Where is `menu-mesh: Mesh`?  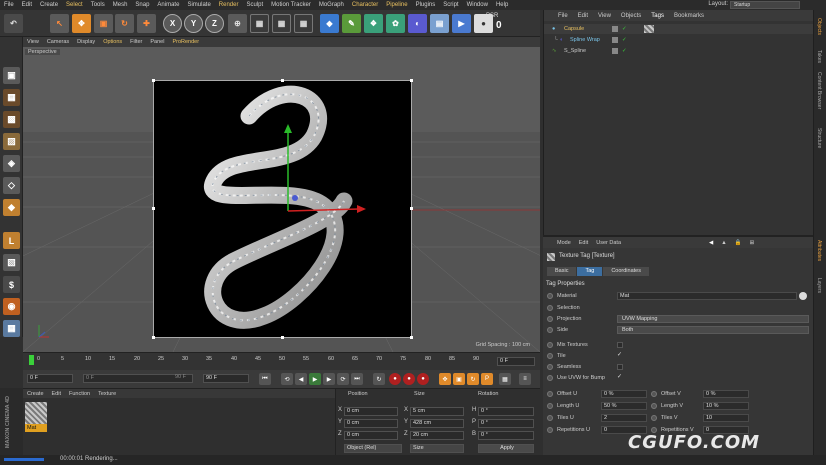
menu-mesh: Mesh is located at coordinates (120, 5).